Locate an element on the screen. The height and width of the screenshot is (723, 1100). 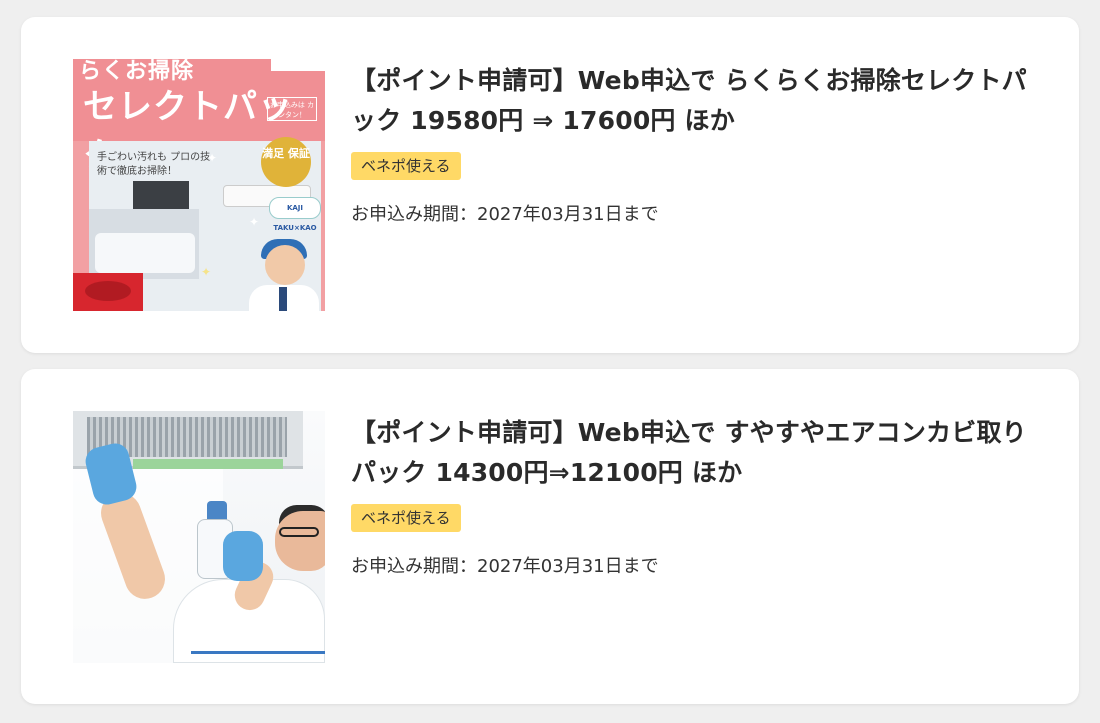
aircon-cleaning-image is located at coordinates (199, 537).